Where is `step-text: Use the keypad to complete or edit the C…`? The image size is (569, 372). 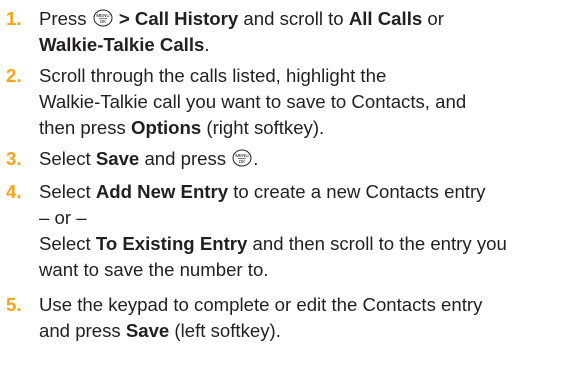 step-text: Use the keypad to complete or edit the C… is located at coordinates (261, 317).